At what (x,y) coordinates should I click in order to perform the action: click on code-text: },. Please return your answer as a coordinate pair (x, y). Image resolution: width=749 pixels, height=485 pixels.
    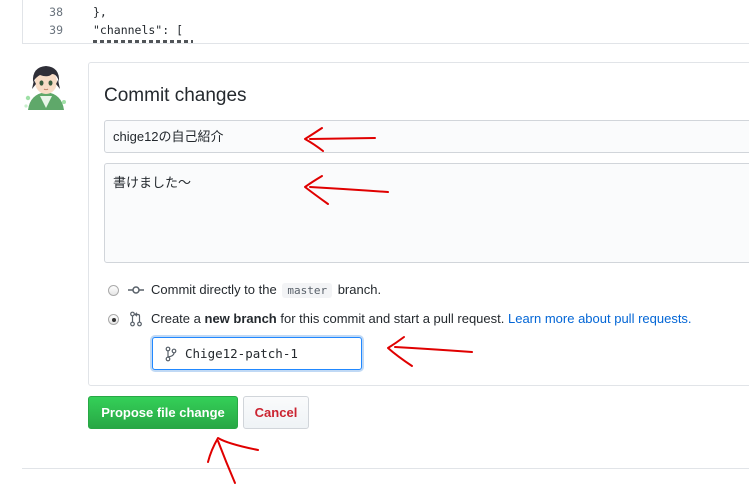
    Looking at the image, I should click on (100, 12).